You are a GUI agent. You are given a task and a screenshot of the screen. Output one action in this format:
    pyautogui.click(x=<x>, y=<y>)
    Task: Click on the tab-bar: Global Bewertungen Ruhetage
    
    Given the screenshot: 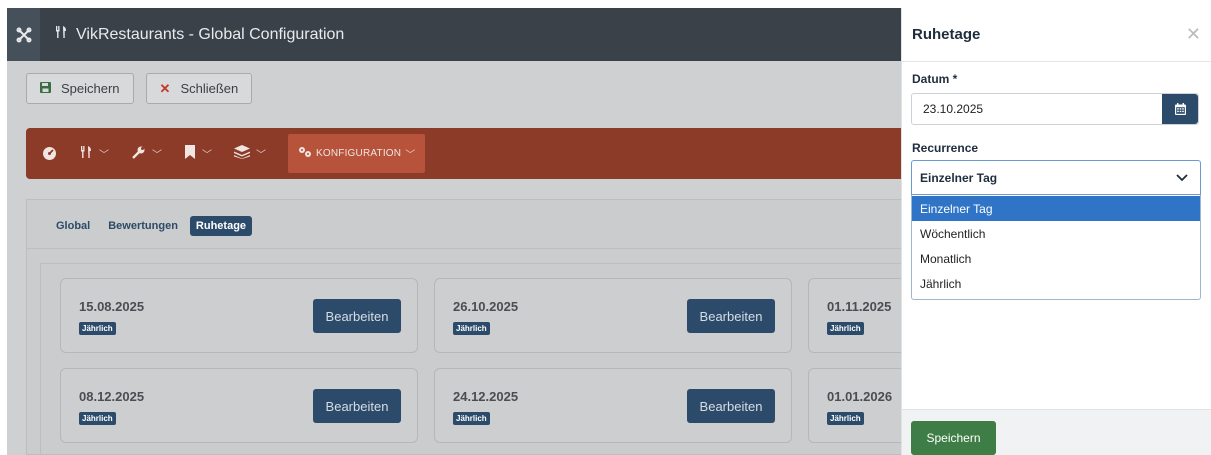 What is the action you would take?
    pyautogui.click(x=151, y=226)
    